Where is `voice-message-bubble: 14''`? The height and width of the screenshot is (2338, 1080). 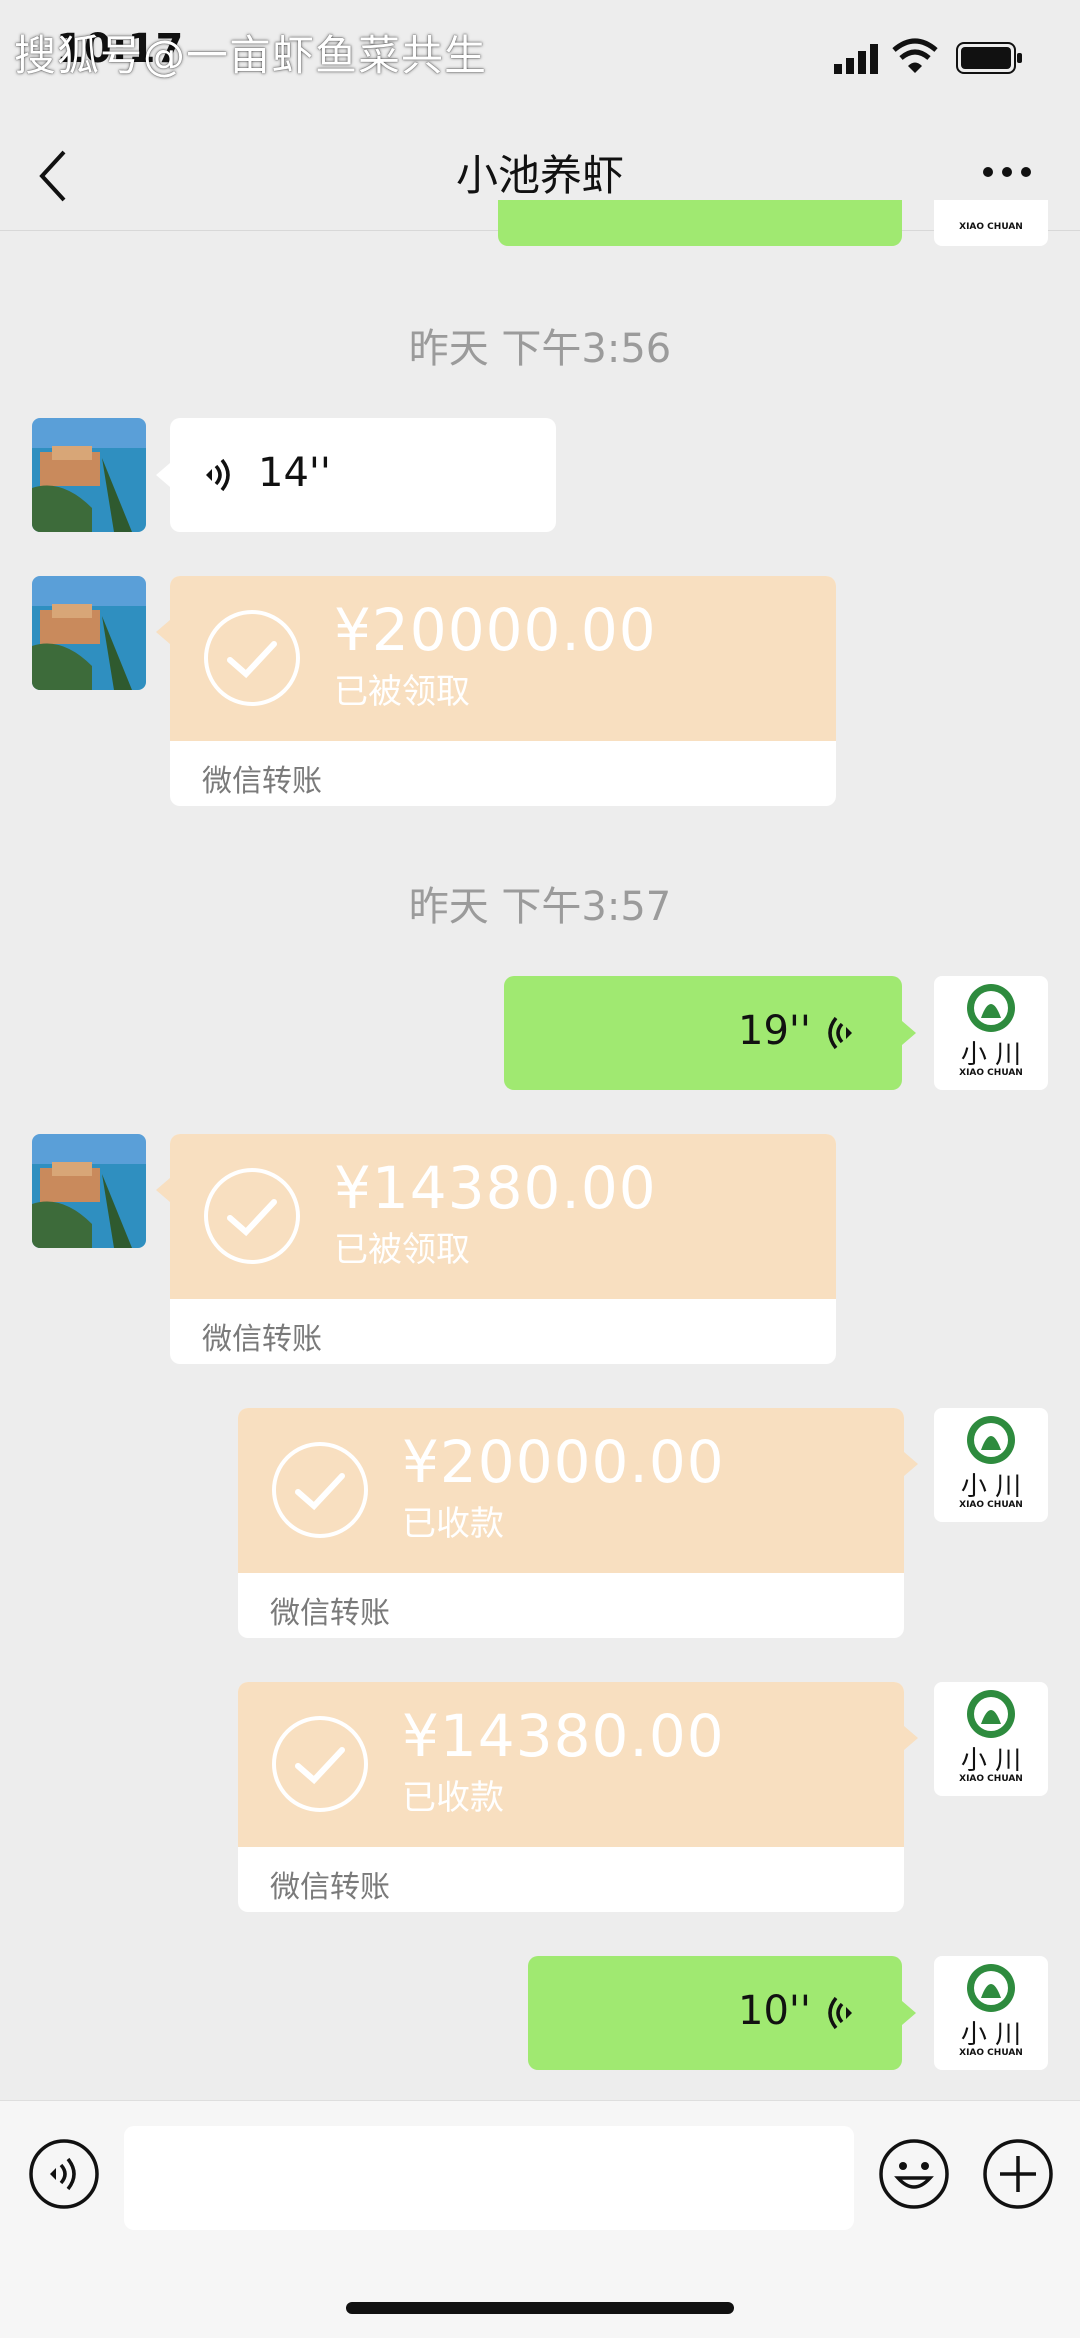 voice-message-bubble: 14'' is located at coordinates (363, 475).